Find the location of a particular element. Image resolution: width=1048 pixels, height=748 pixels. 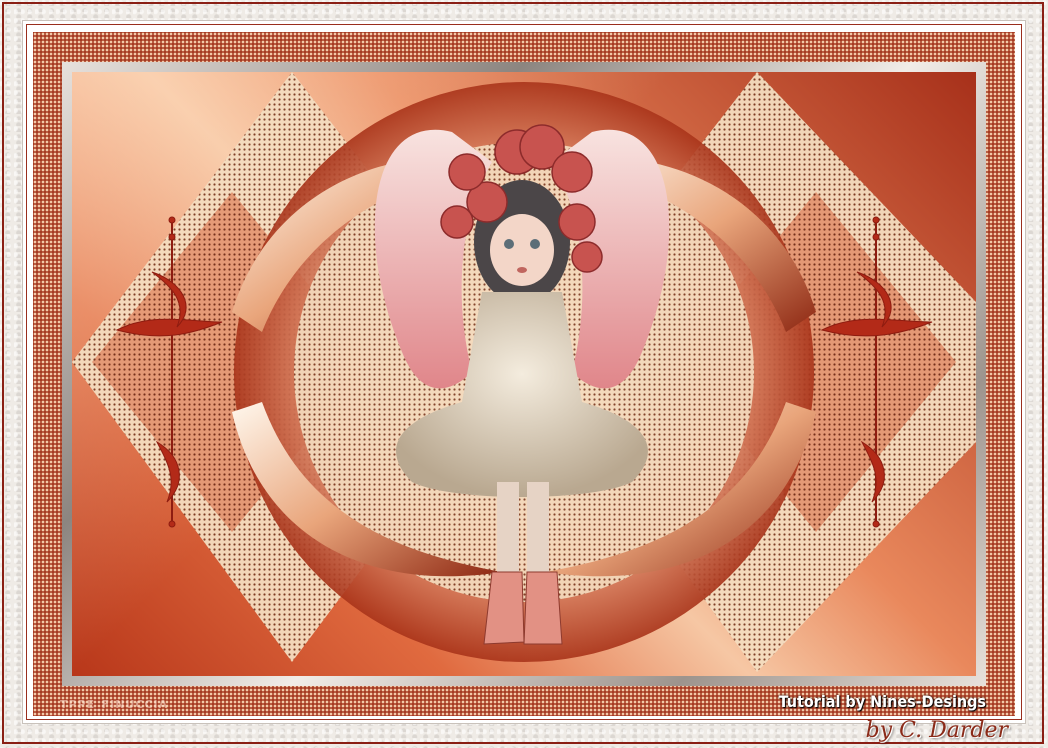

watermark: TPPE_FINUCCIA is located at coordinates (114, 704).